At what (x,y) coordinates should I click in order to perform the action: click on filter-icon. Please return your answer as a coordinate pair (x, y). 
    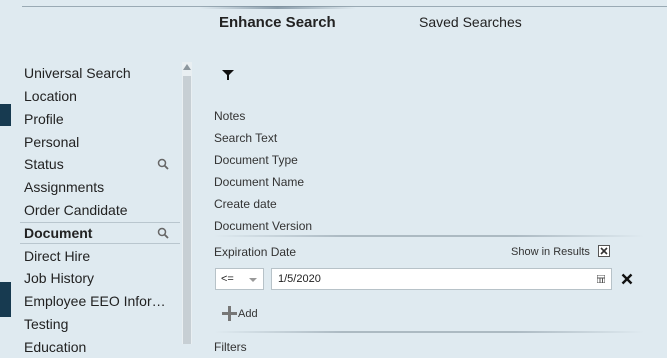
    Looking at the image, I should click on (228, 75).